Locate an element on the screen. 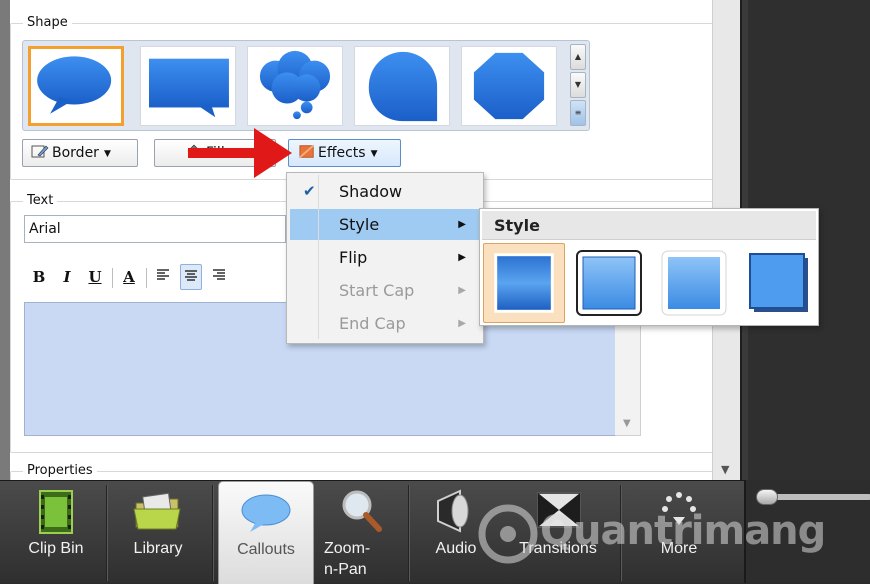 Image resolution: width=870 pixels, height=584 pixels. properties-group-legend: Properties is located at coordinates (60, 470).